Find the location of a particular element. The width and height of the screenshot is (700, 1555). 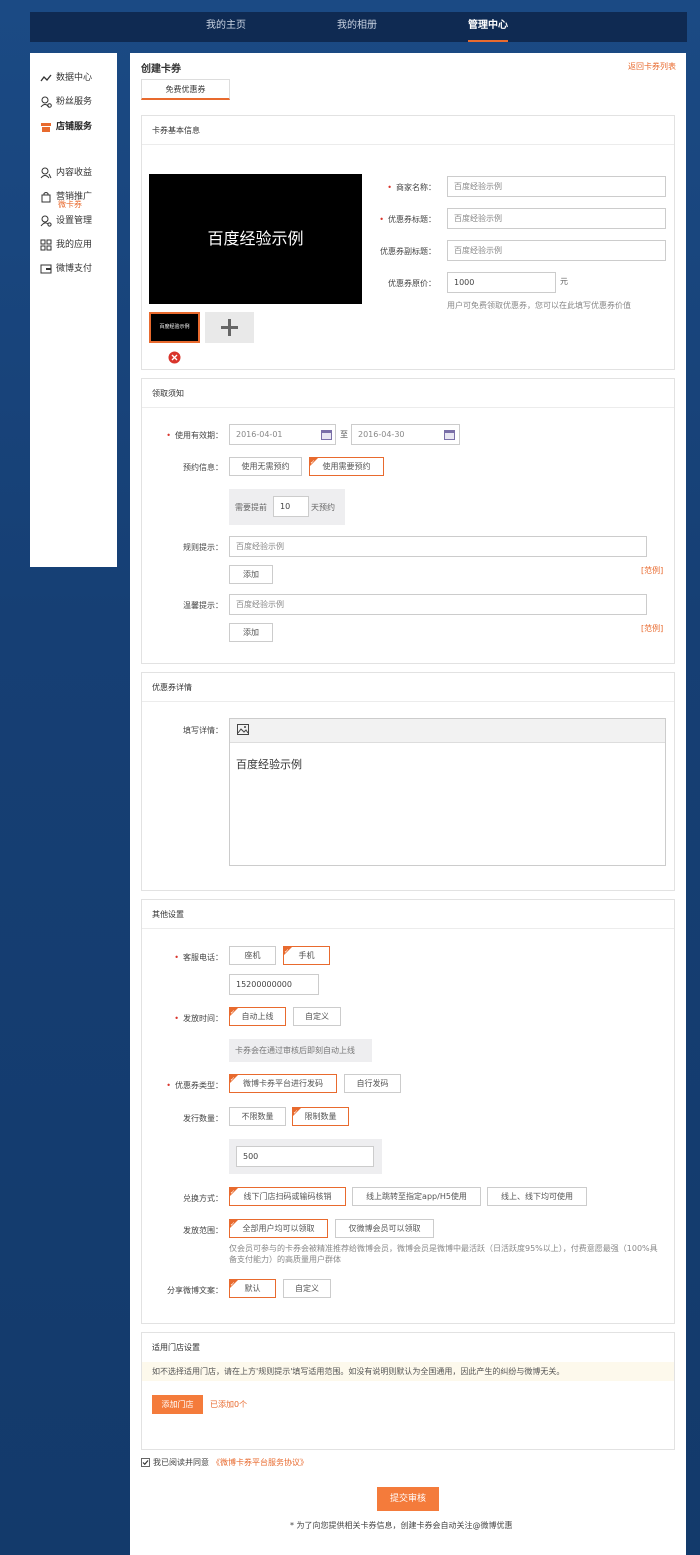

nav-my-album: 我的相册 is located at coordinates (357, 27).